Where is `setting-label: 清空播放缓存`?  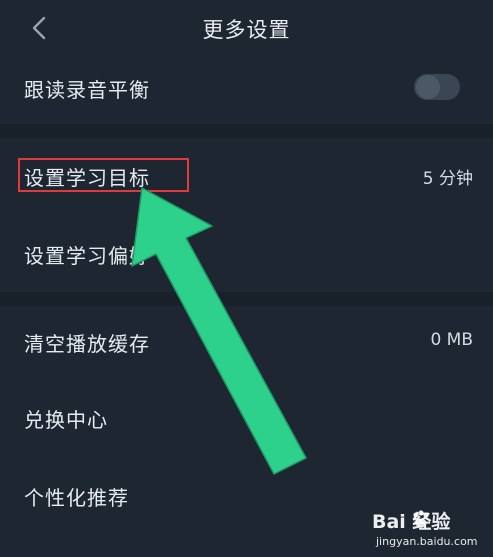
setting-label: 清空播放缓存 is located at coordinates (87, 344).